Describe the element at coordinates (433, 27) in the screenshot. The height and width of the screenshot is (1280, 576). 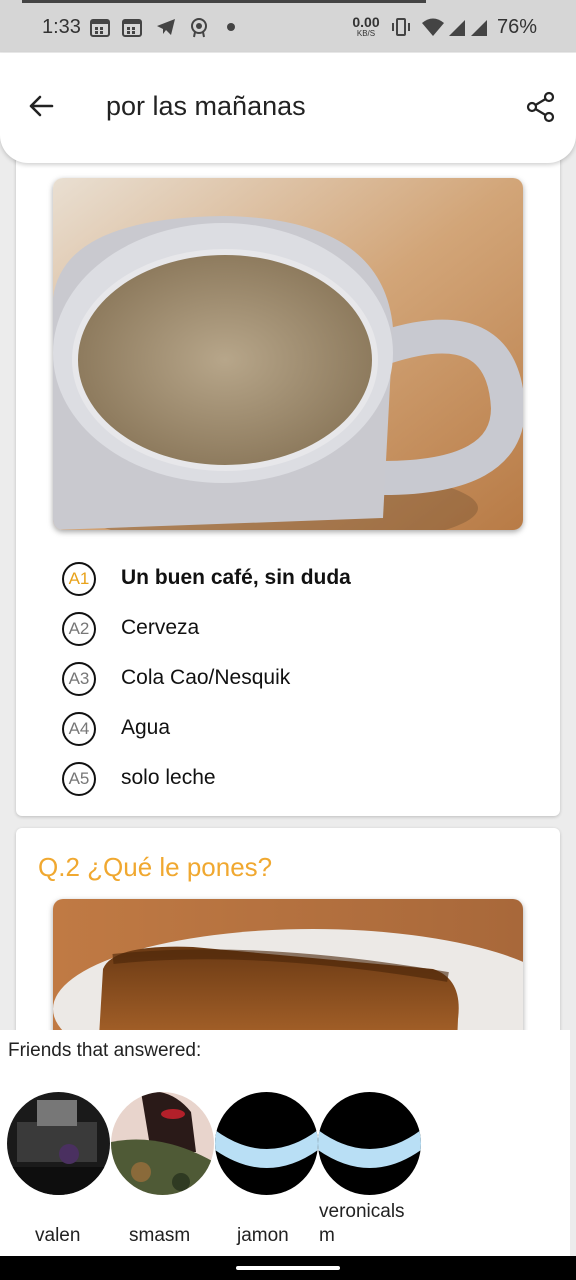
I see `wifi-icon` at that location.